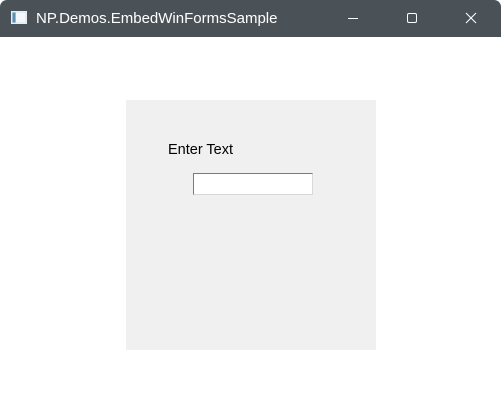  Describe the element at coordinates (19, 17) in the screenshot. I see `window-app-icon` at that location.